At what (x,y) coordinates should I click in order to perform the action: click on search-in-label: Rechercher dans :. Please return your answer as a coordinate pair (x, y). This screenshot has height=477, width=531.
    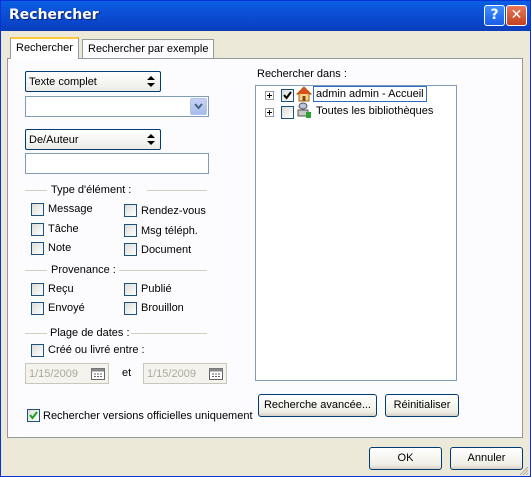
    Looking at the image, I should click on (302, 74).